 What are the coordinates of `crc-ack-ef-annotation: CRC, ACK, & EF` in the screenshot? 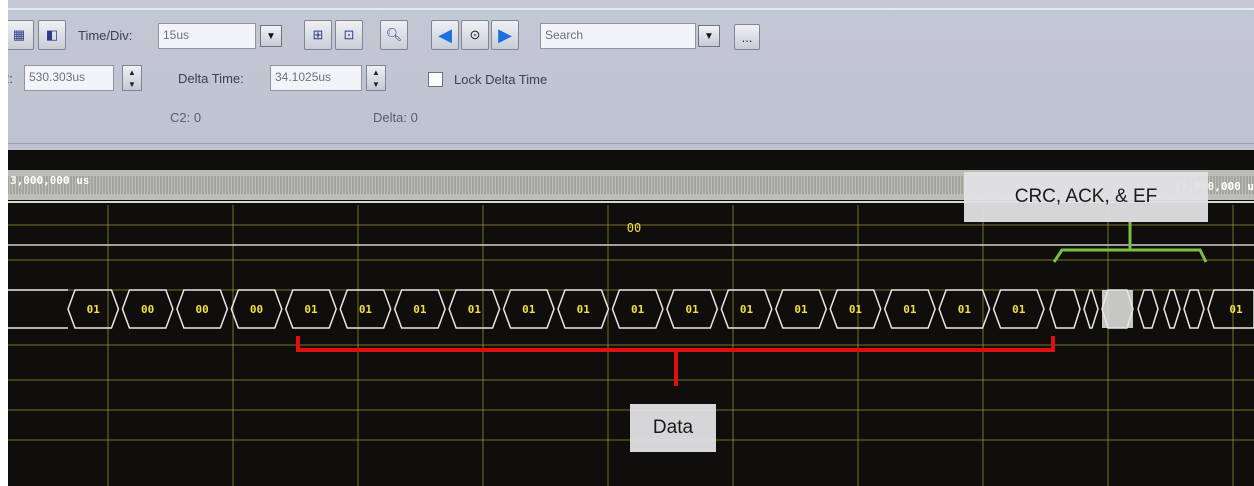 It's located at (1086, 197).